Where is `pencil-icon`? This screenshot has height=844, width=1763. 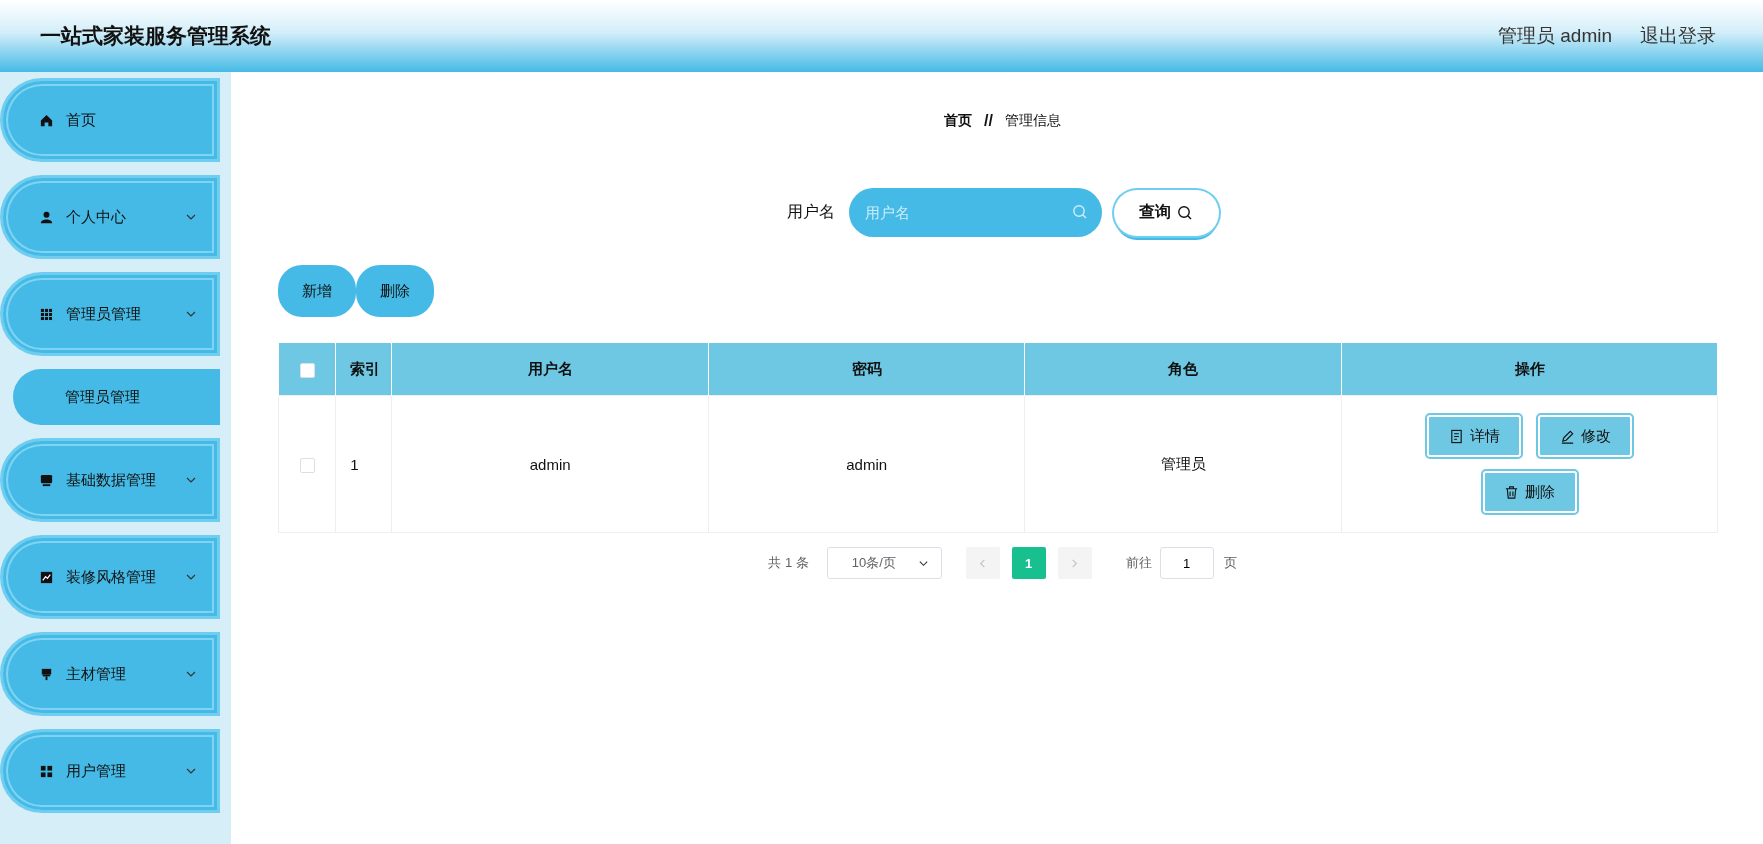
pencil-icon is located at coordinates (1567, 436).